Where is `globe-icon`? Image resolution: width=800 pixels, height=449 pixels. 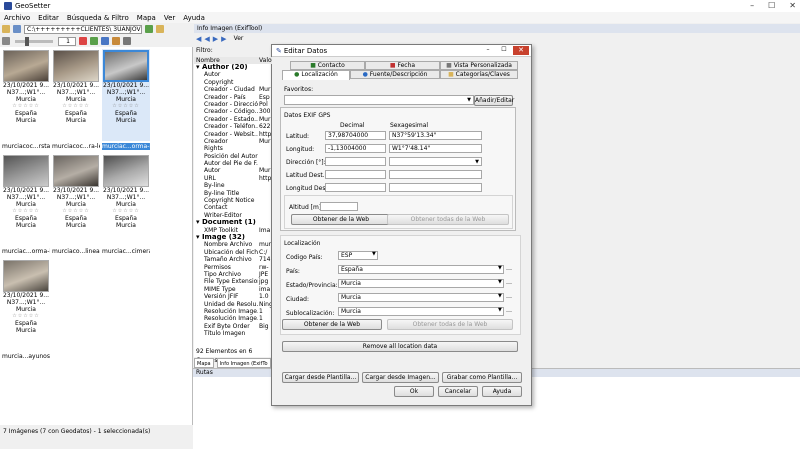 globe-icon is located at coordinates (105, 41).